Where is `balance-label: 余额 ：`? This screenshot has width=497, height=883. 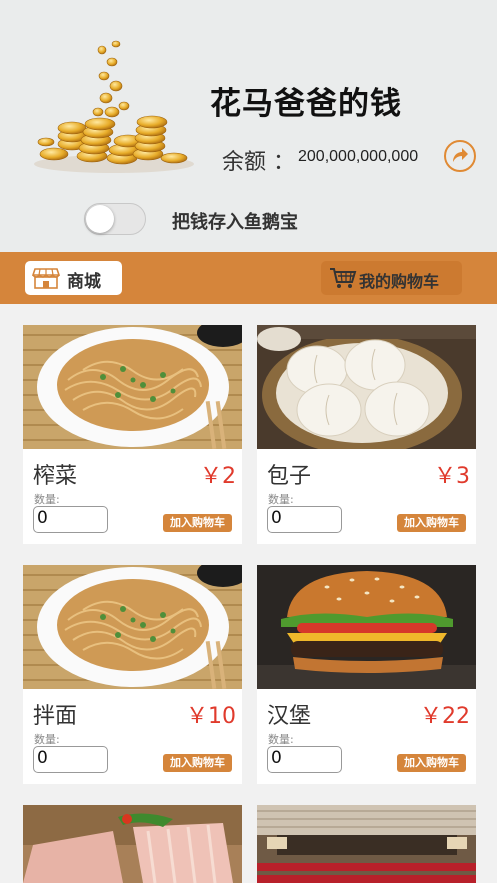
balance-label: 余额 ： is located at coordinates (258, 162).